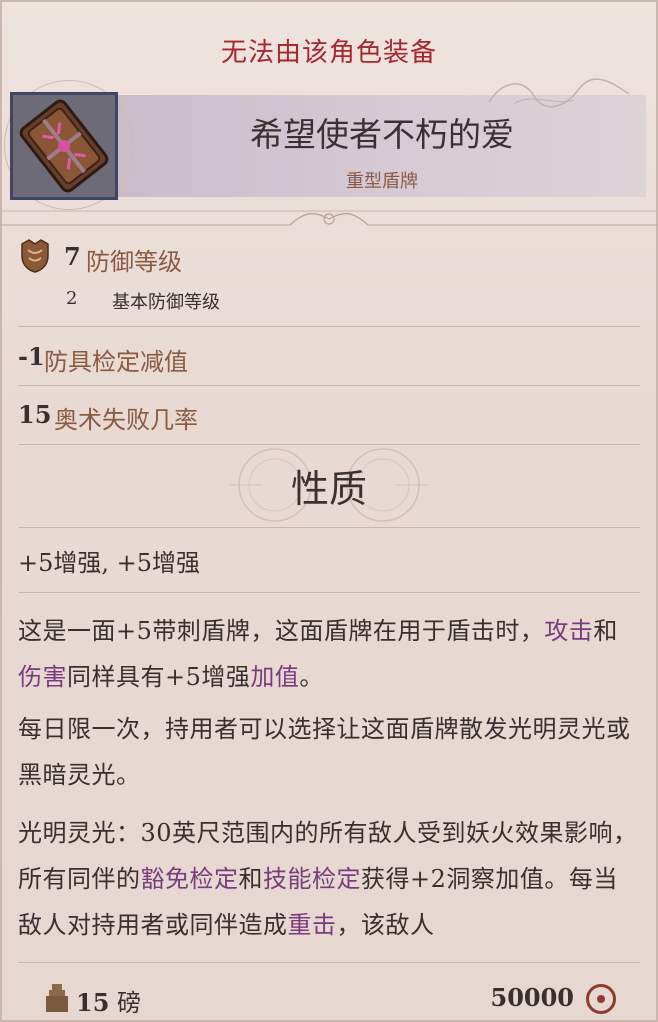  I want to click on equip-warning: 无法由该角色装备, so click(328, 53).